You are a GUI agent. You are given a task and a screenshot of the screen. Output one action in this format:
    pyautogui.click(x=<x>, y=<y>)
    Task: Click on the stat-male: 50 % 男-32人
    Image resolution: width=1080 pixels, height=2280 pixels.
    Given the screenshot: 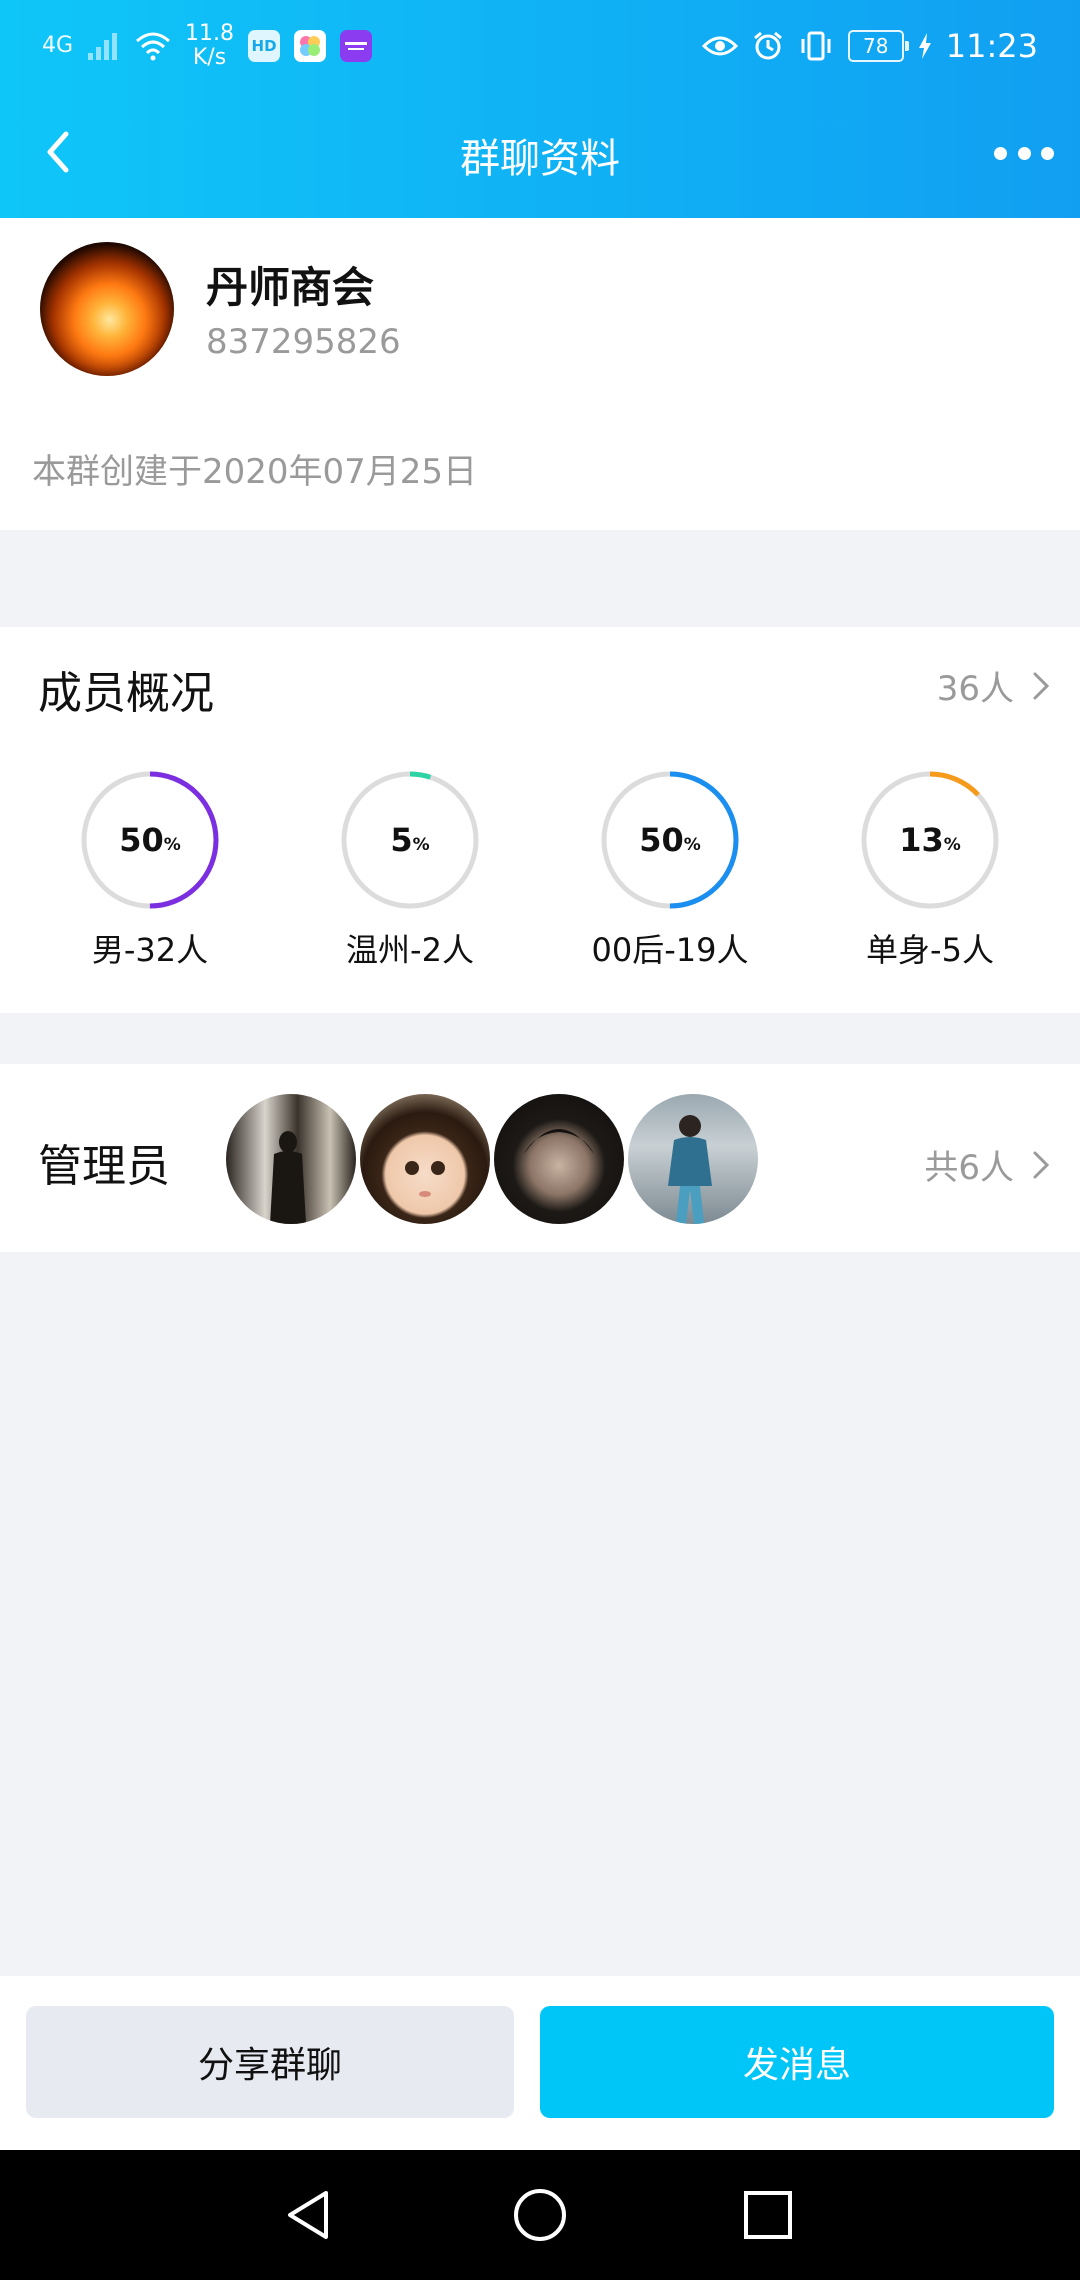 What is the action you would take?
    pyautogui.click(x=150, y=869)
    